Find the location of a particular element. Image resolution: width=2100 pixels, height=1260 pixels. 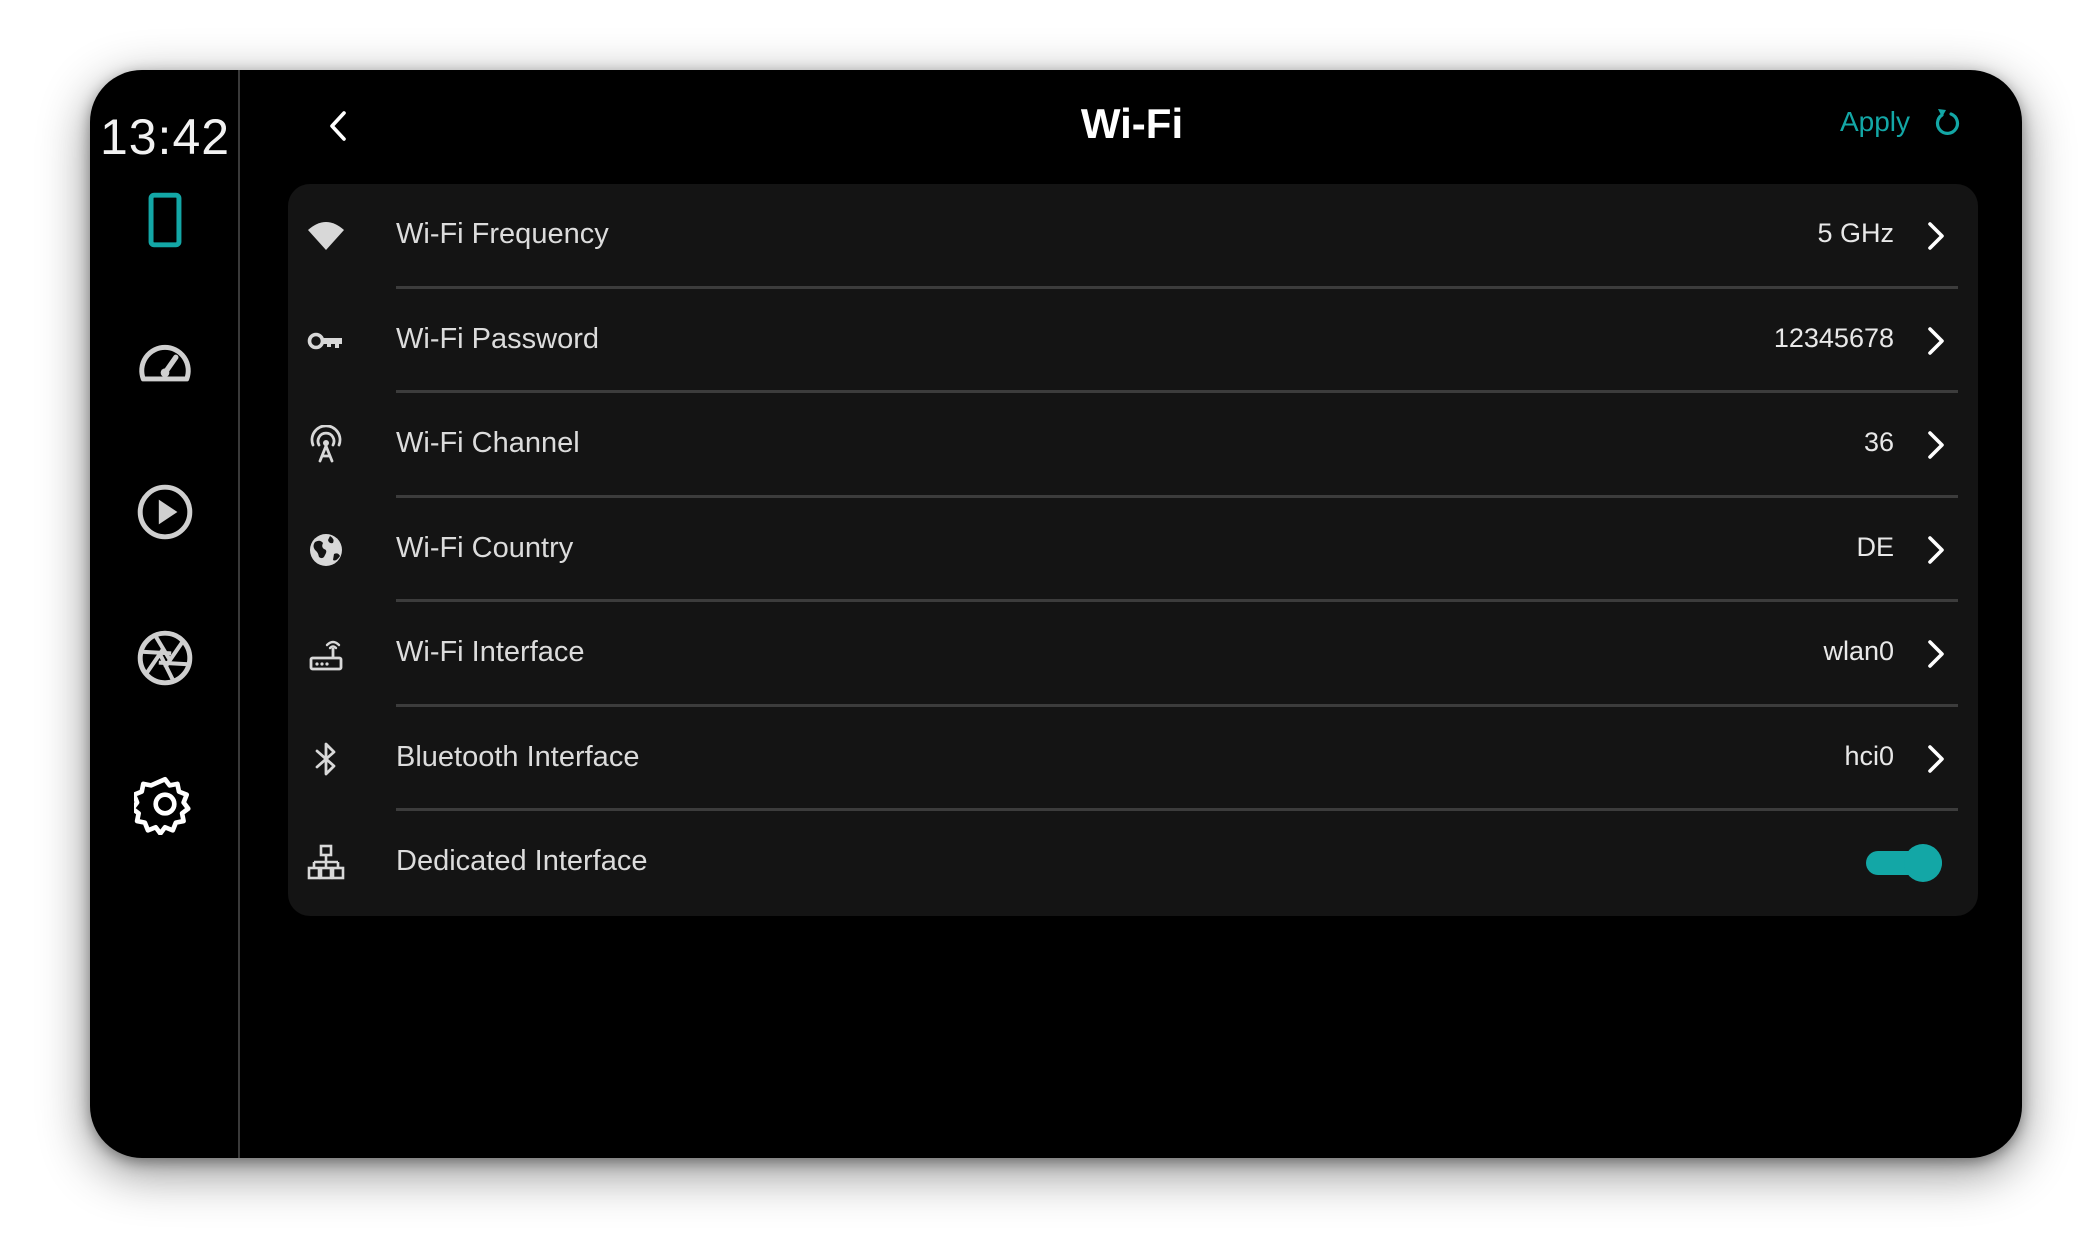

setting-label: Wi-Fi Password is located at coordinates (498, 338).